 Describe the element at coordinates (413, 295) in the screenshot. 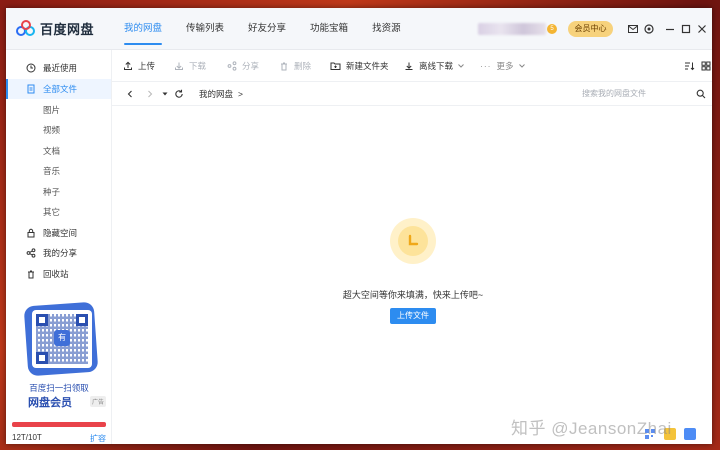

I see `empty-state-message: 超大空间等你来填满，快来上传吧~` at that location.